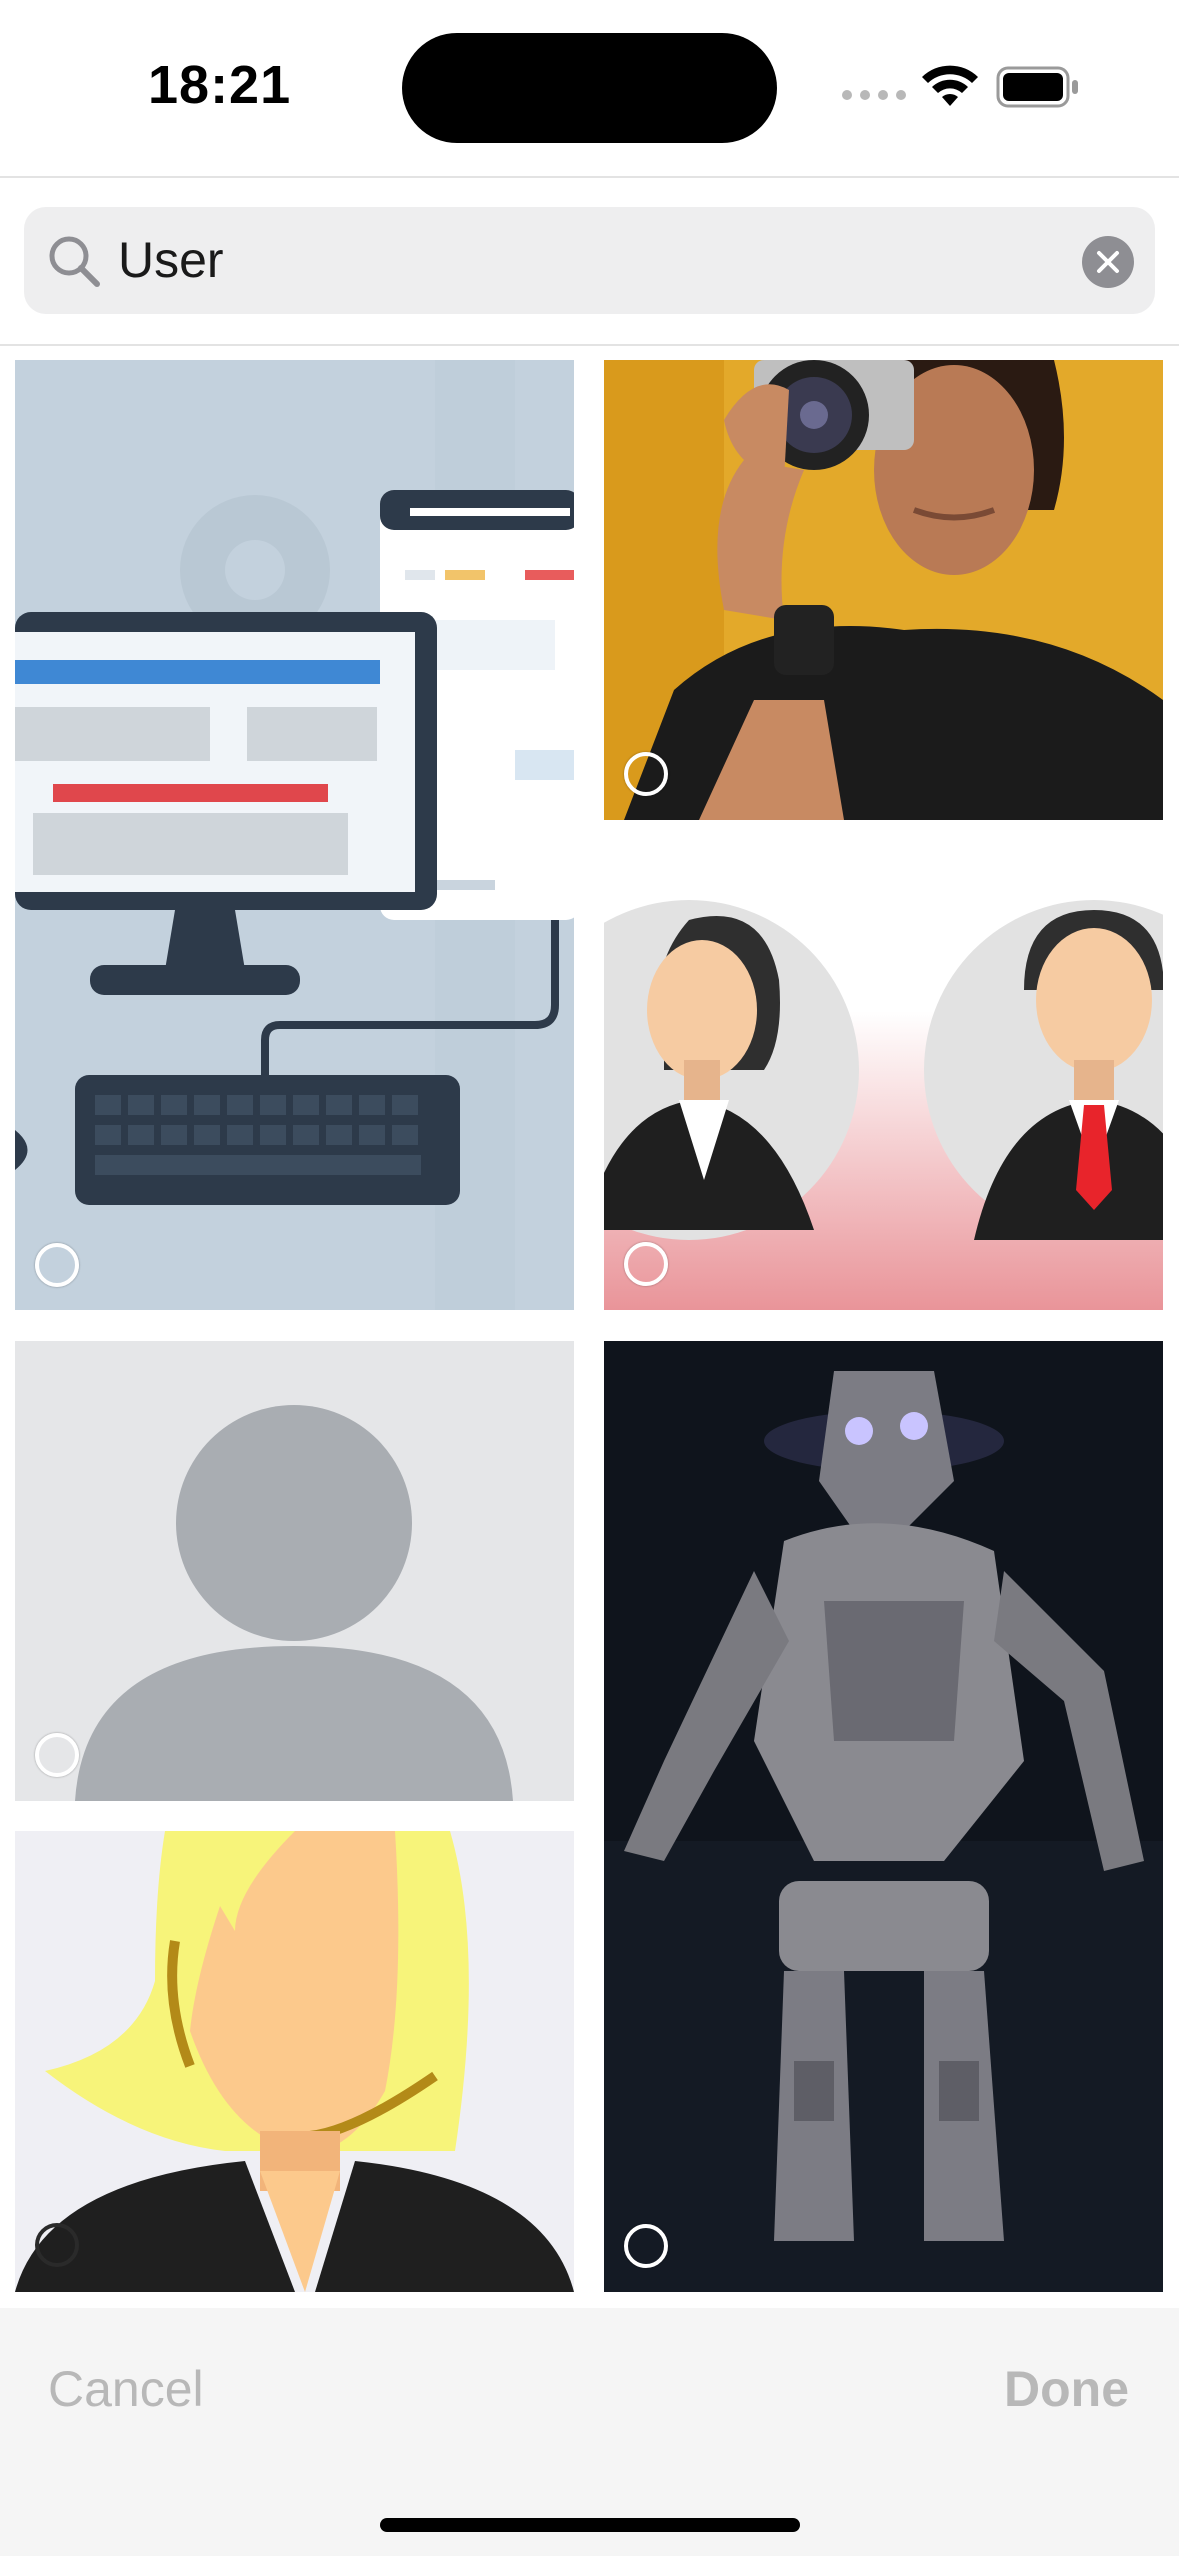  Describe the element at coordinates (126, 2389) in the screenshot. I see `cancel-button: Cancel` at that location.